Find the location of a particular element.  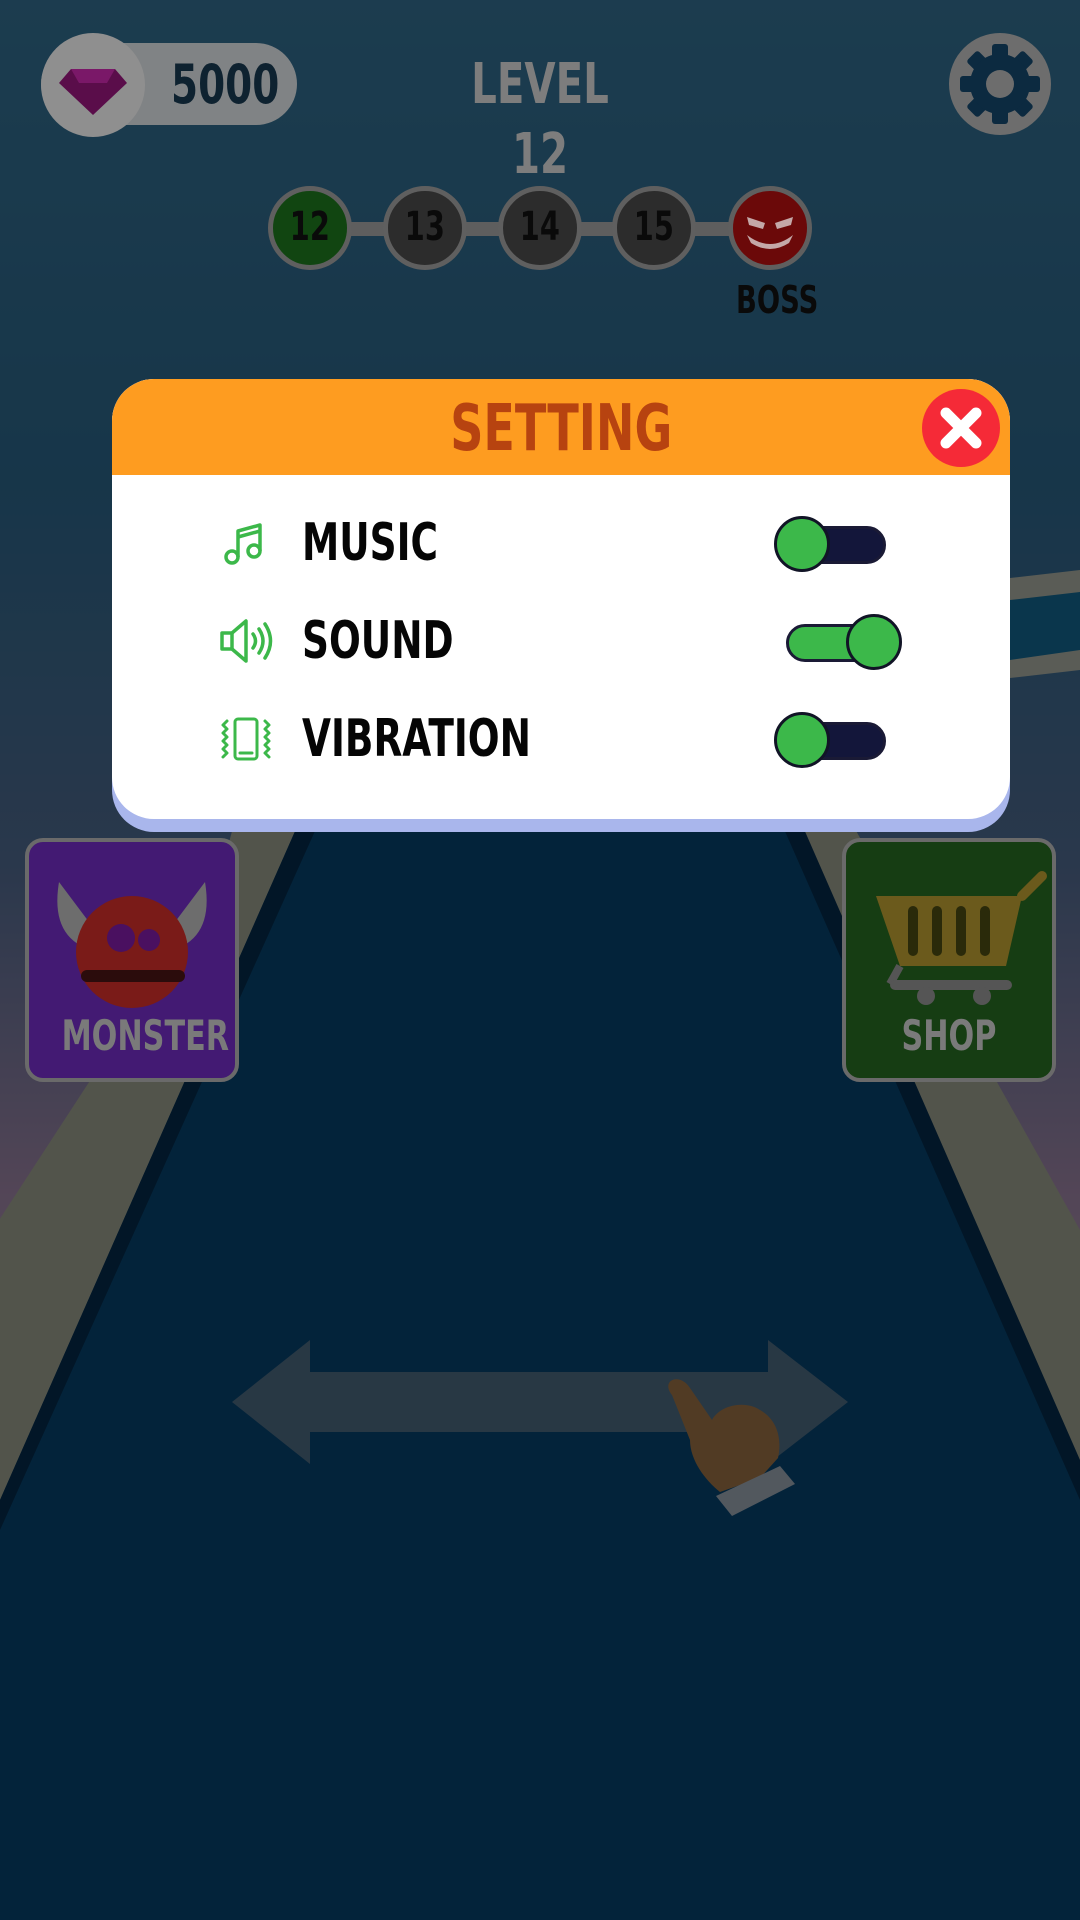

level-node: 15 is located at coordinates (654, 228).